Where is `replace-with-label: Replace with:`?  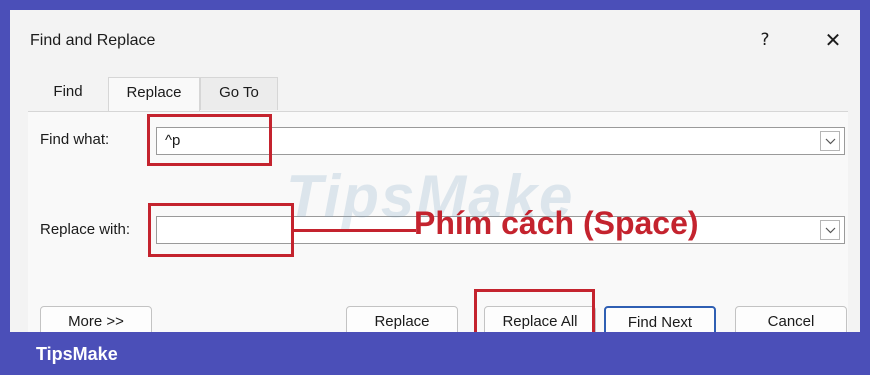
replace-with-label: Replace with: is located at coordinates (85, 229).